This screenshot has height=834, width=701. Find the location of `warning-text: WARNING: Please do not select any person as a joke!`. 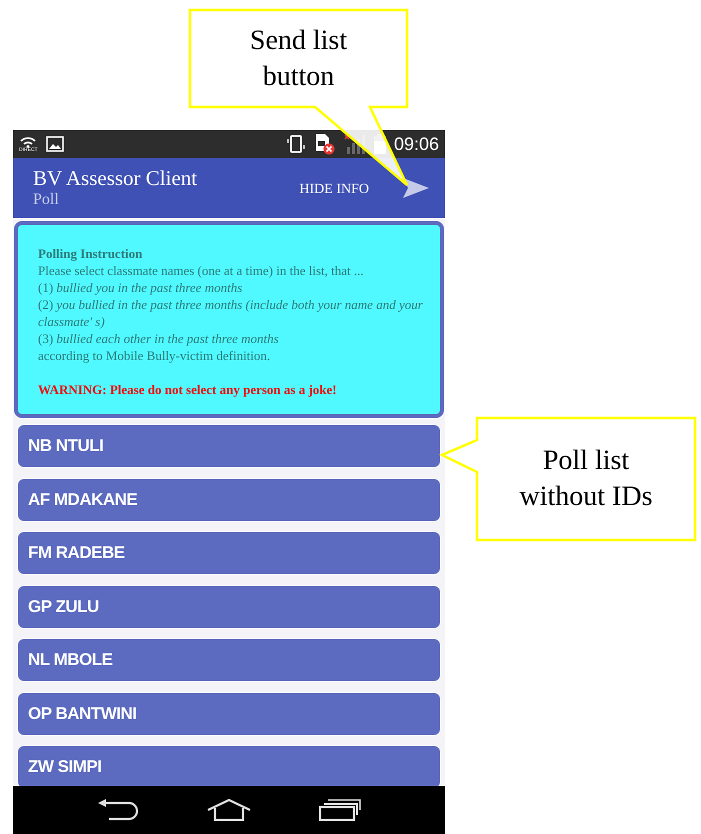

warning-text: WARNING: Please do not select any person as a joke! is located at coordinates (188, 389).